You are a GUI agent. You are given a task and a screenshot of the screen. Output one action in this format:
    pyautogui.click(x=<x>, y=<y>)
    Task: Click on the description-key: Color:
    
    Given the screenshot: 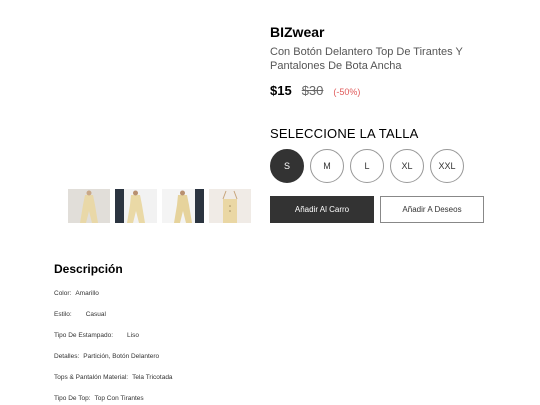 What is the action you would take?
    pyautogui.click(x=63, y=293)
    